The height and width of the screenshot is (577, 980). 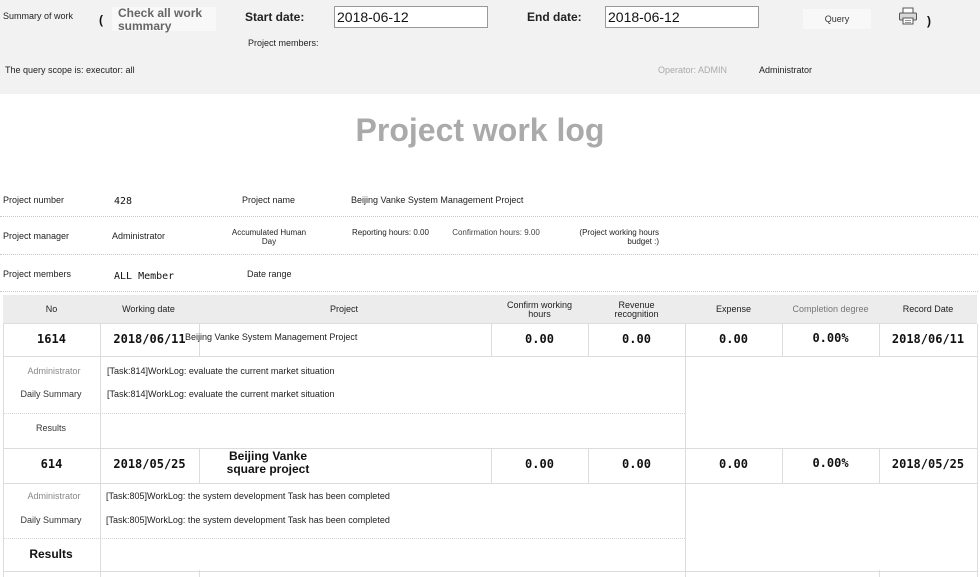 I want to click on project-members-label: Project members:, so click(x=283, y=43).